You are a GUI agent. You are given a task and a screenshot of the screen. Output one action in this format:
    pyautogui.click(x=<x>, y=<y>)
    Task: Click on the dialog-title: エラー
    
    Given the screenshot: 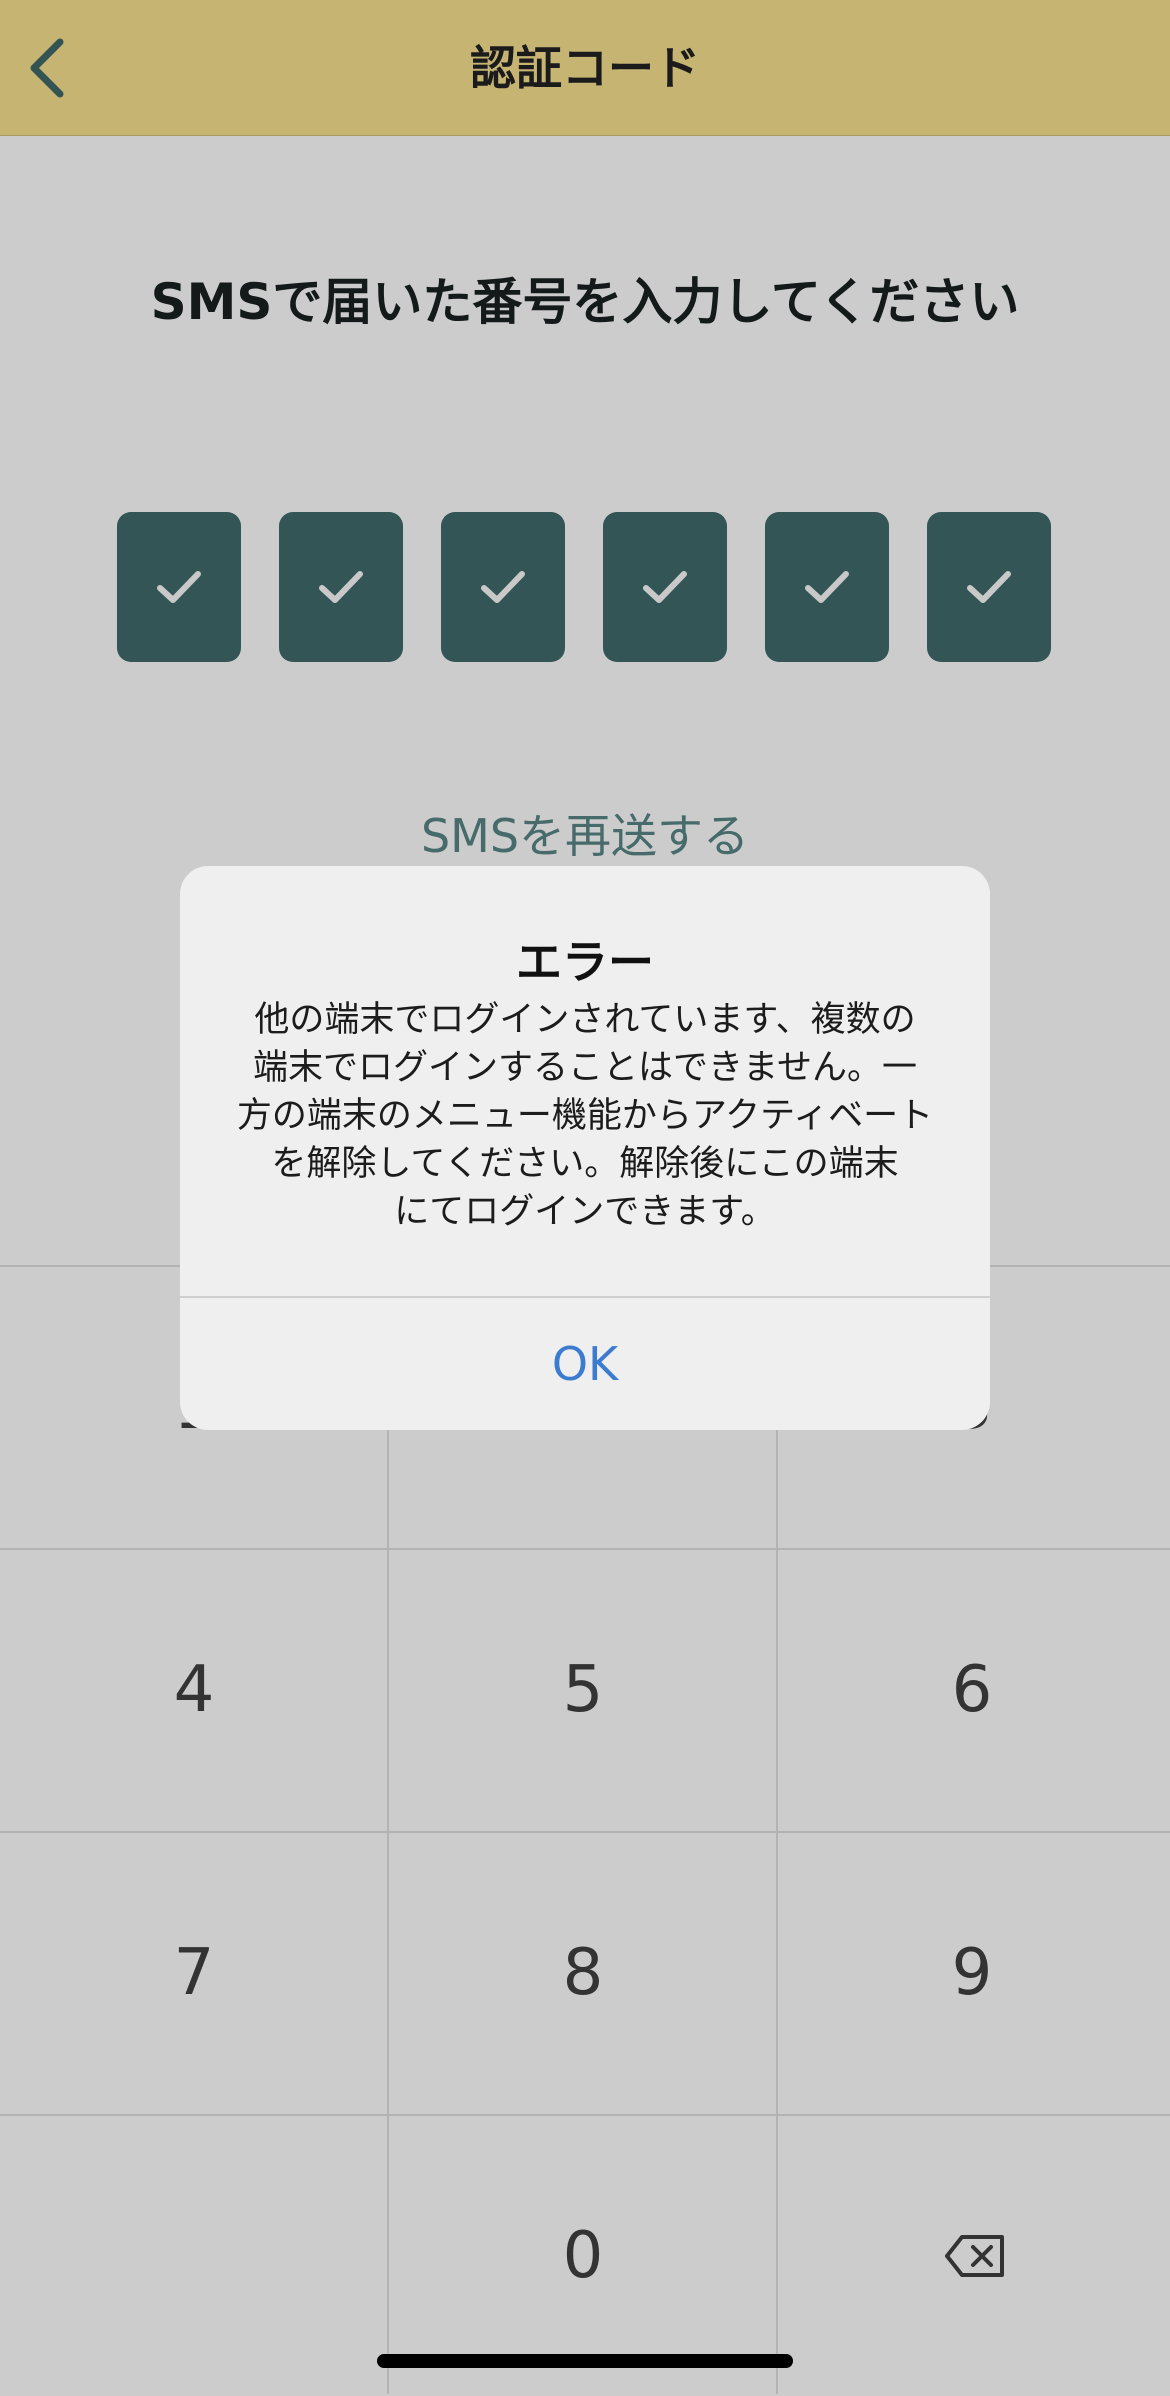 What is the action you would take?
    pyautogui.click(x=585, y=962)
    